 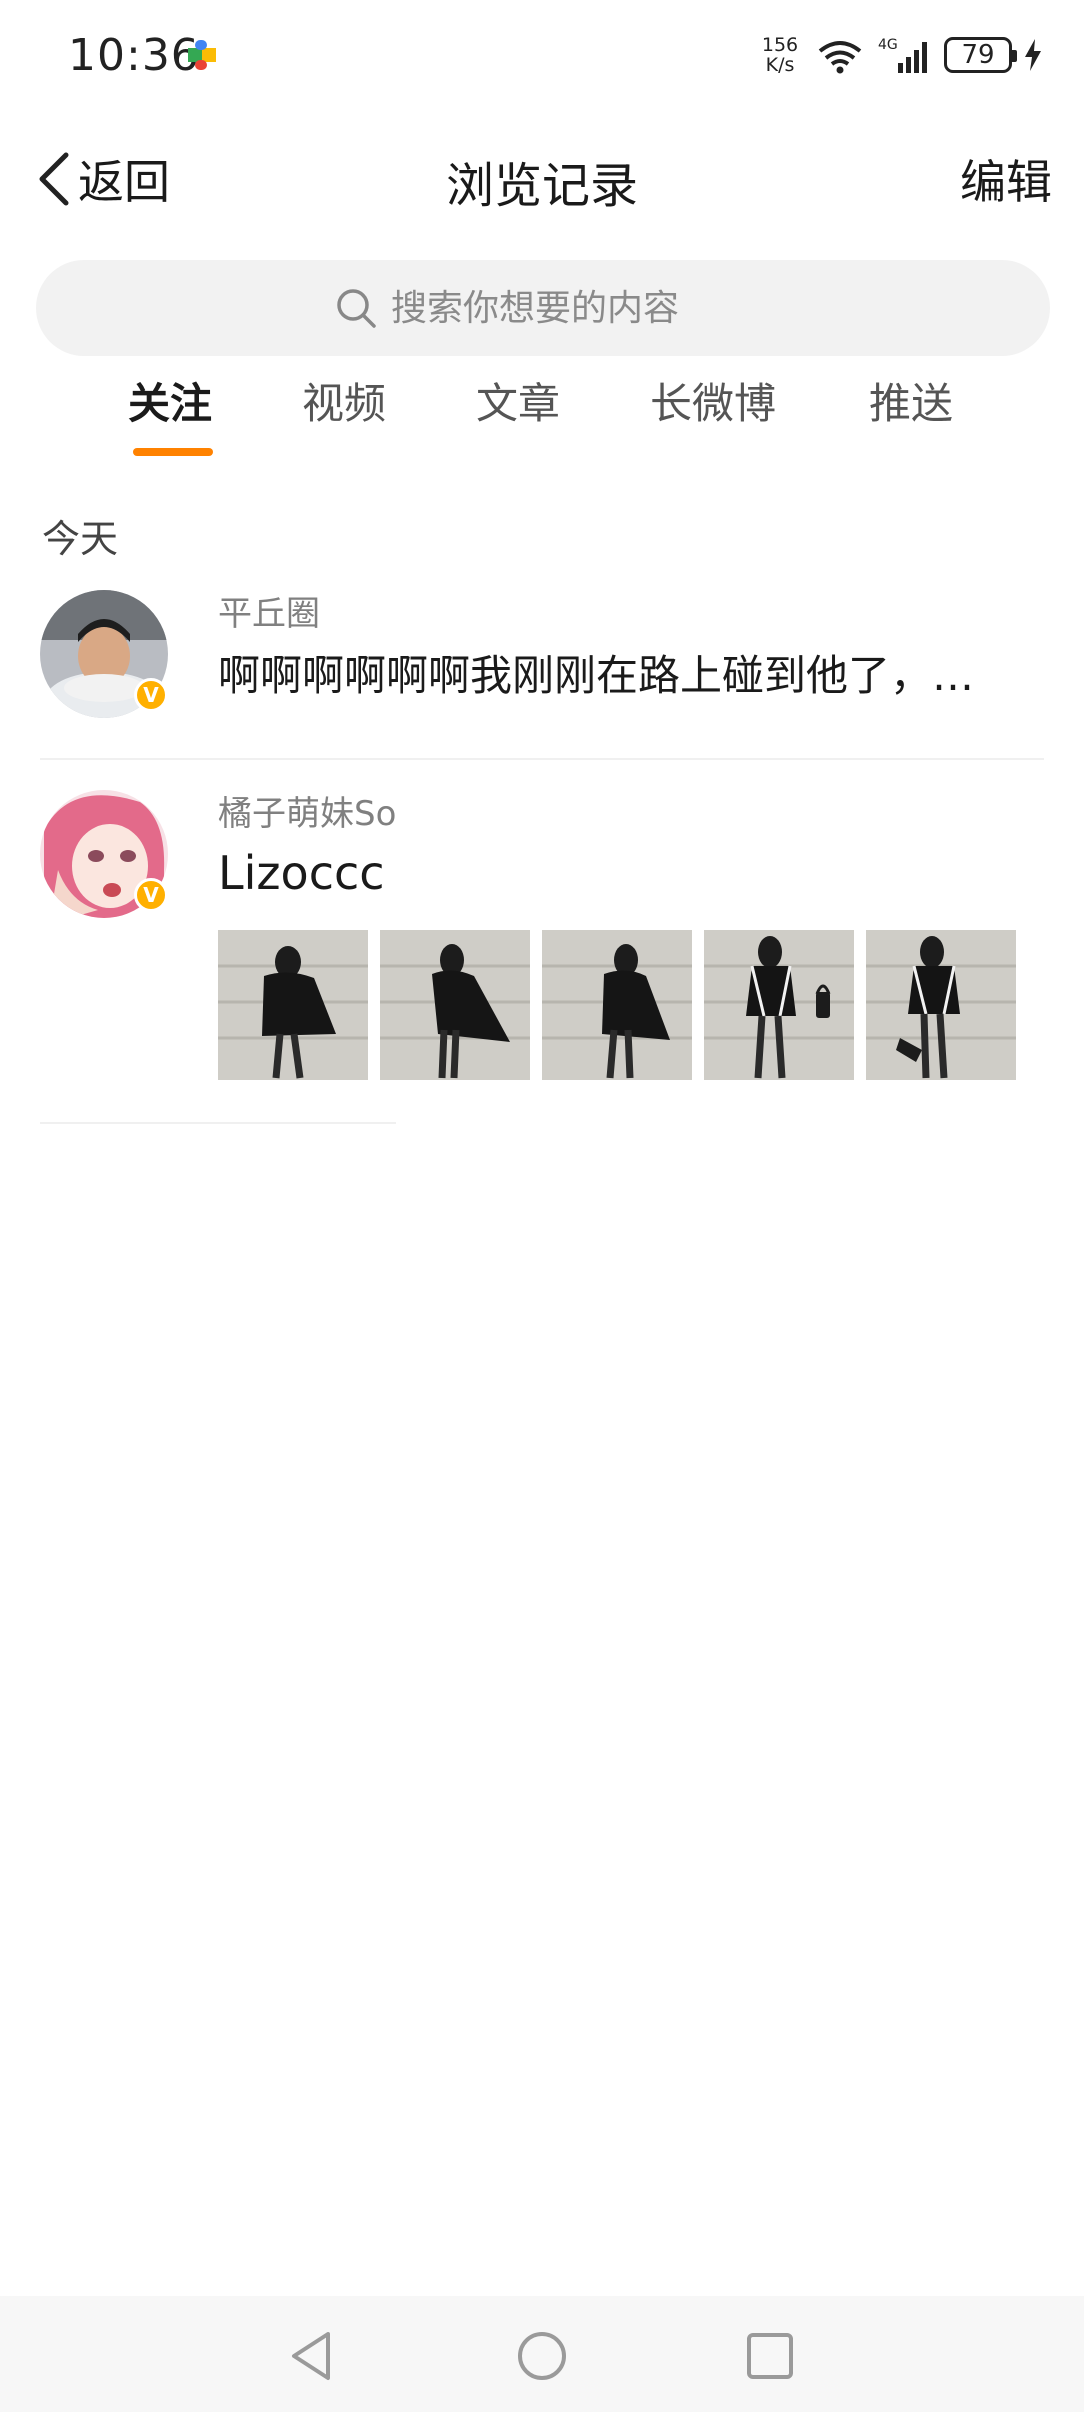 I want to click on tab-long-weibo: 长微博, so click(x=713, y=400).